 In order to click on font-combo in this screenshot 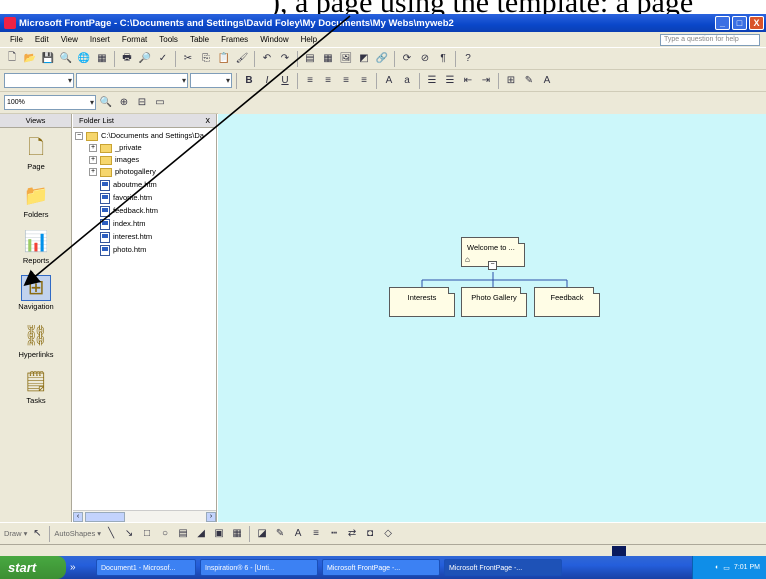, I will do `click(132, 80)`.